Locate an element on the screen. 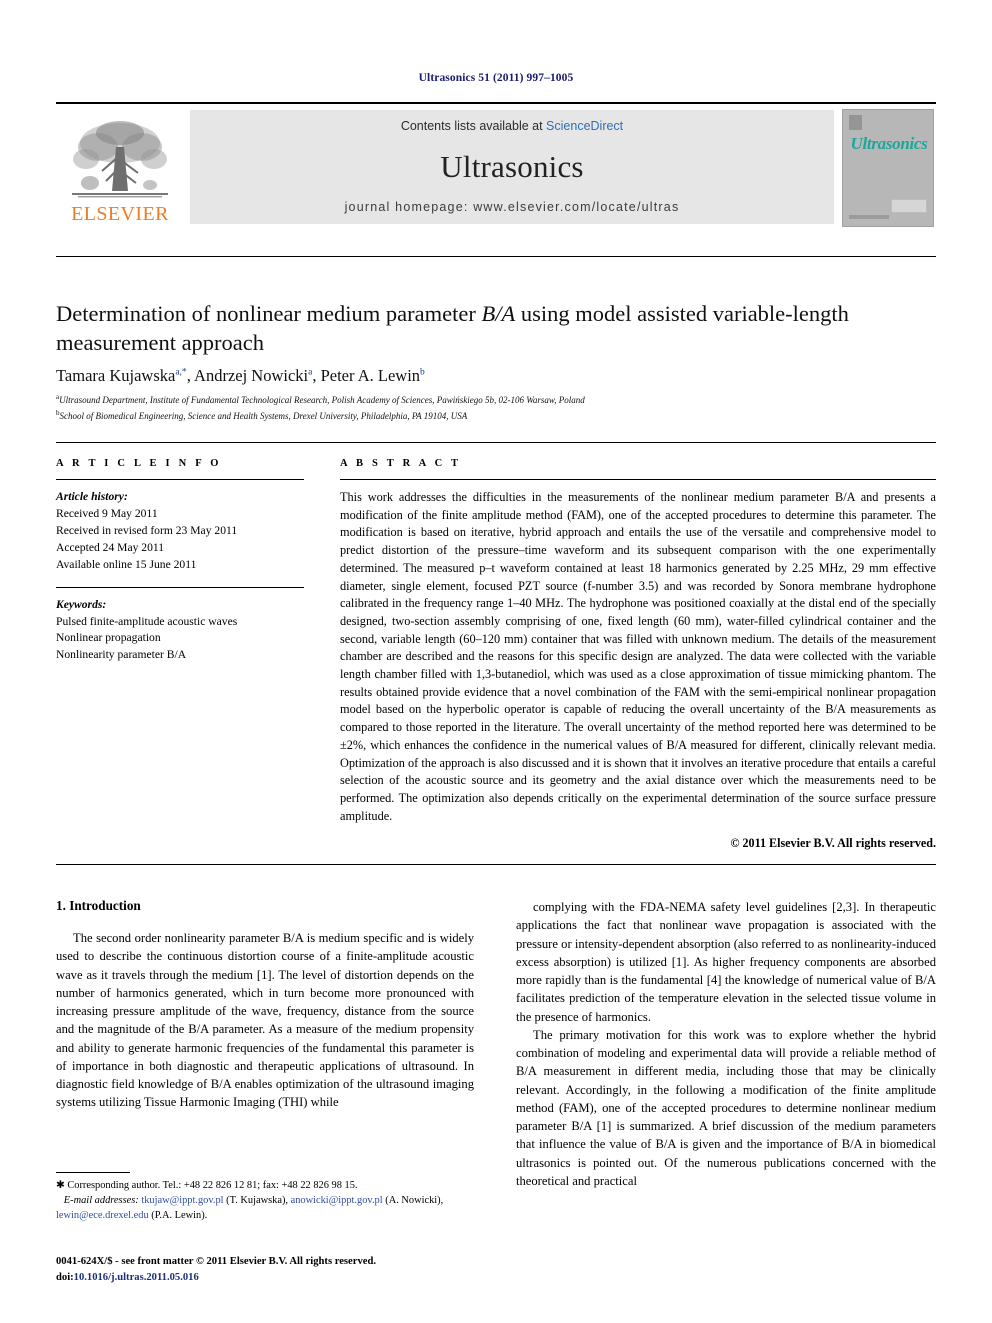 The width and height of the screenshot is (992, 1323). author-sup-0: a,* is located at coordinates (181, 372).